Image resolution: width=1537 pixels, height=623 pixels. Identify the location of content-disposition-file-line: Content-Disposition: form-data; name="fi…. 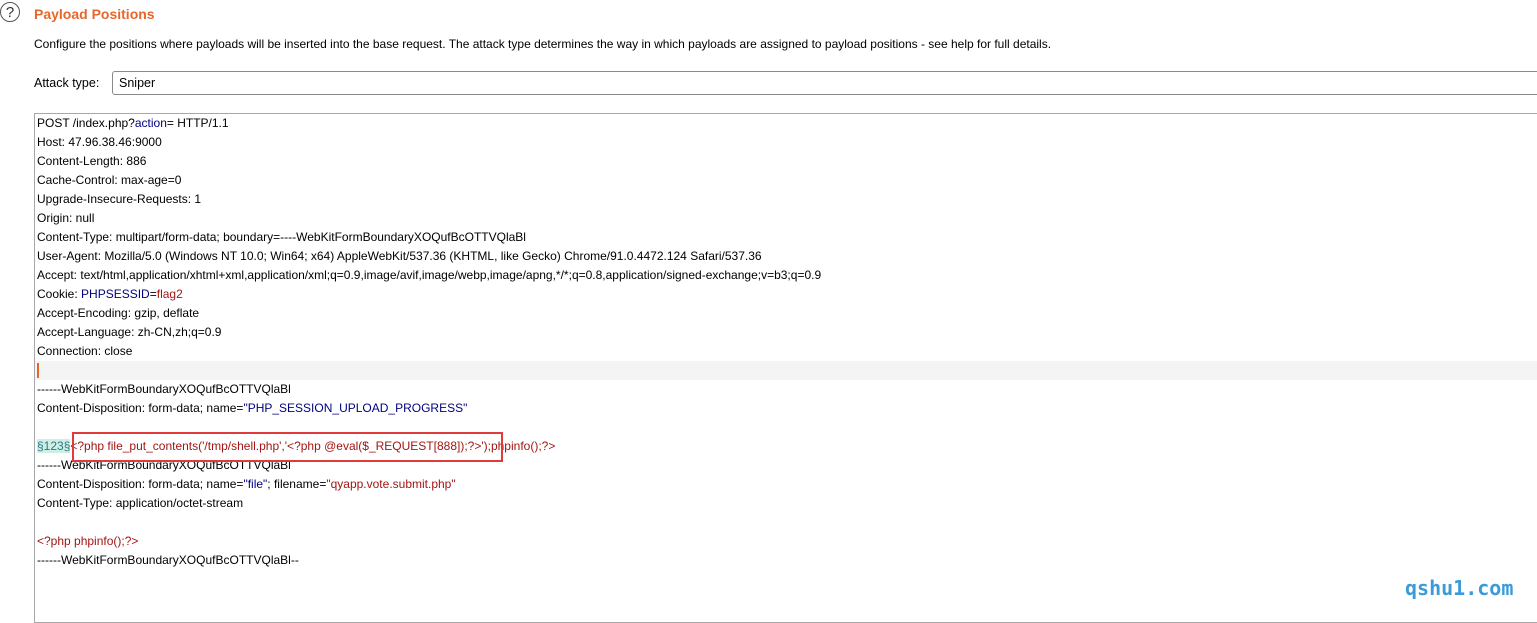
(246, 484).